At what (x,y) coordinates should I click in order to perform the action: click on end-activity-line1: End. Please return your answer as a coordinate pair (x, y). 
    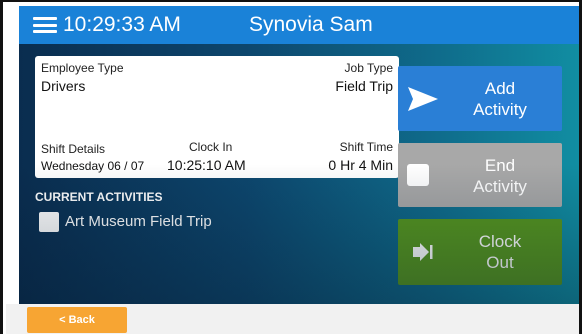
    Looking at the image, I should click on (500, 165).